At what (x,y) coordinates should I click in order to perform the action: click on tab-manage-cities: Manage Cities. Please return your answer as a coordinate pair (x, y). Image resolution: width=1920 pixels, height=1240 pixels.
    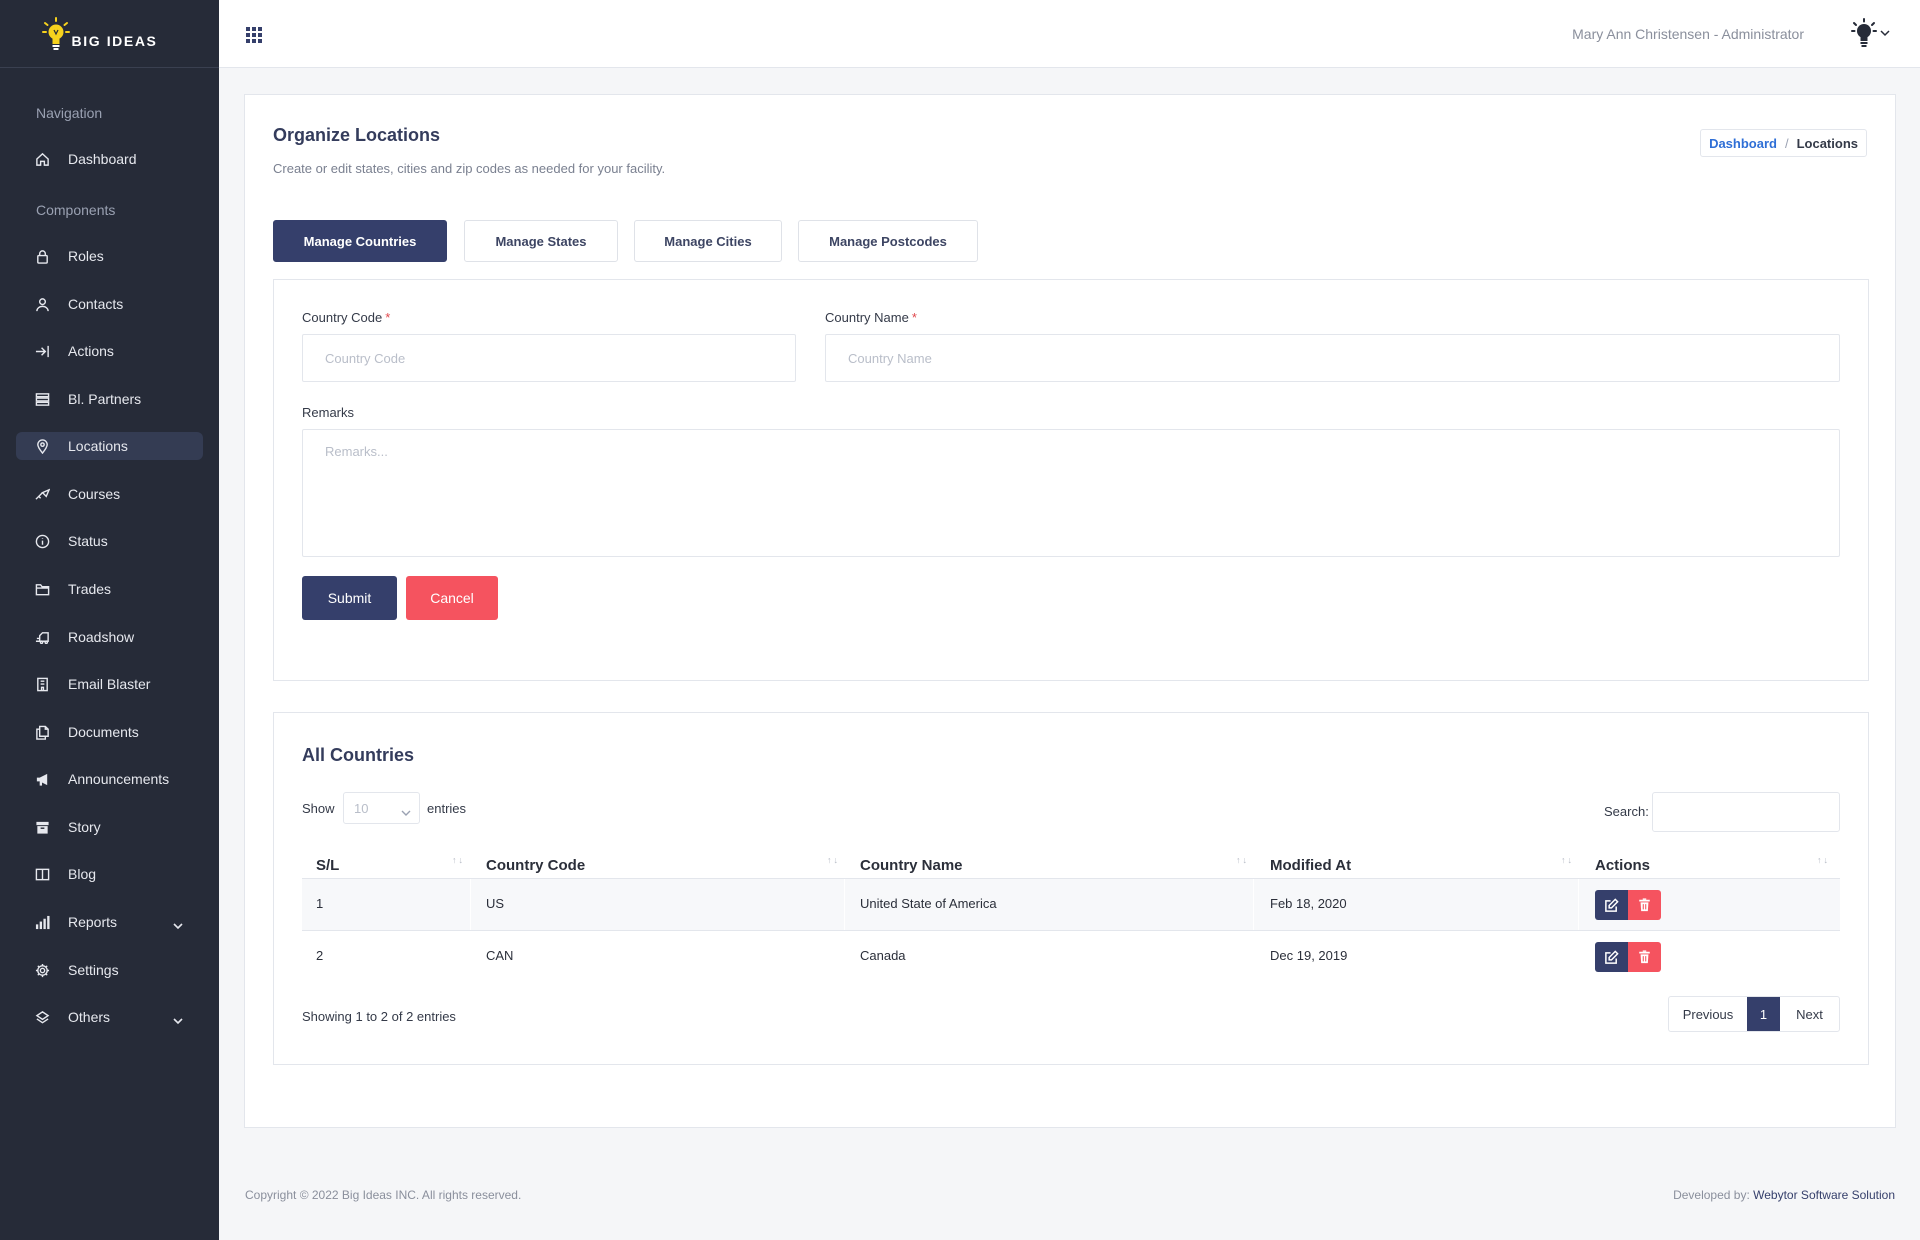
    Looking at the image, I should click on (708, 241).